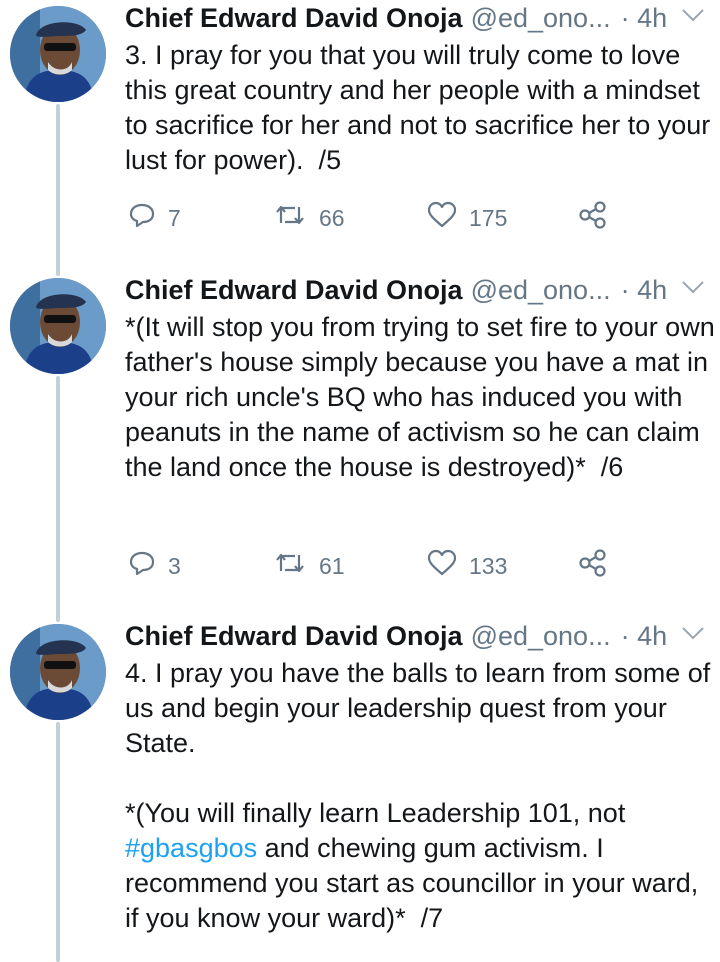 The height and width of the screenshot is (962, 720). What do you see at coordinates (375, 218) in the screenshot?
I see `tweet-actions: 7 66 175` at bounding box center [375, 218].